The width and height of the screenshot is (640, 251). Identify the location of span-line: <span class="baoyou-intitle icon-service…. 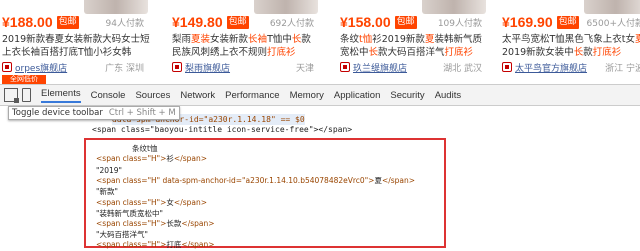
(222, 129).